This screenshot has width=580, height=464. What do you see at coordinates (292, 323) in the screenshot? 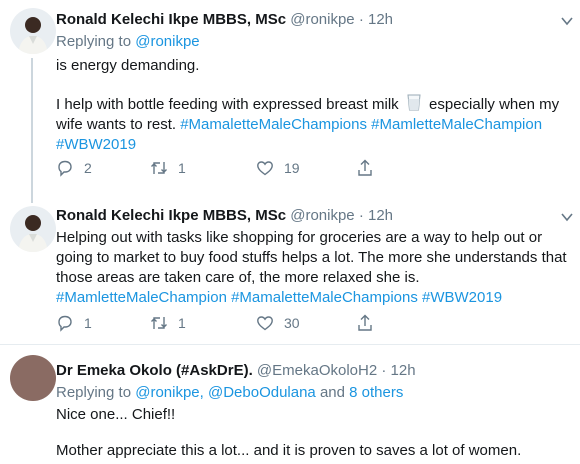
I see `like-count: 30` at bounding box center [292, 323].